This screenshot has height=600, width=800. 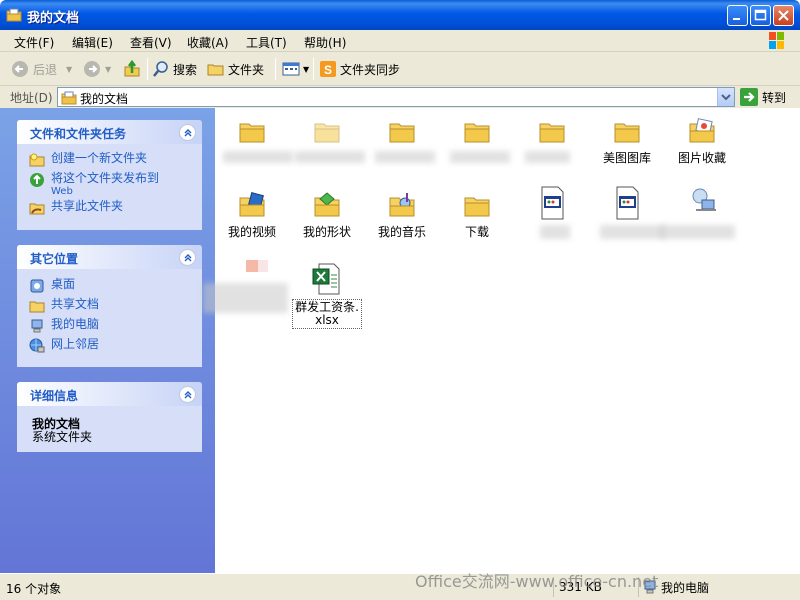 I want to click on folder-item: 下载, so click(x=477, y=214).